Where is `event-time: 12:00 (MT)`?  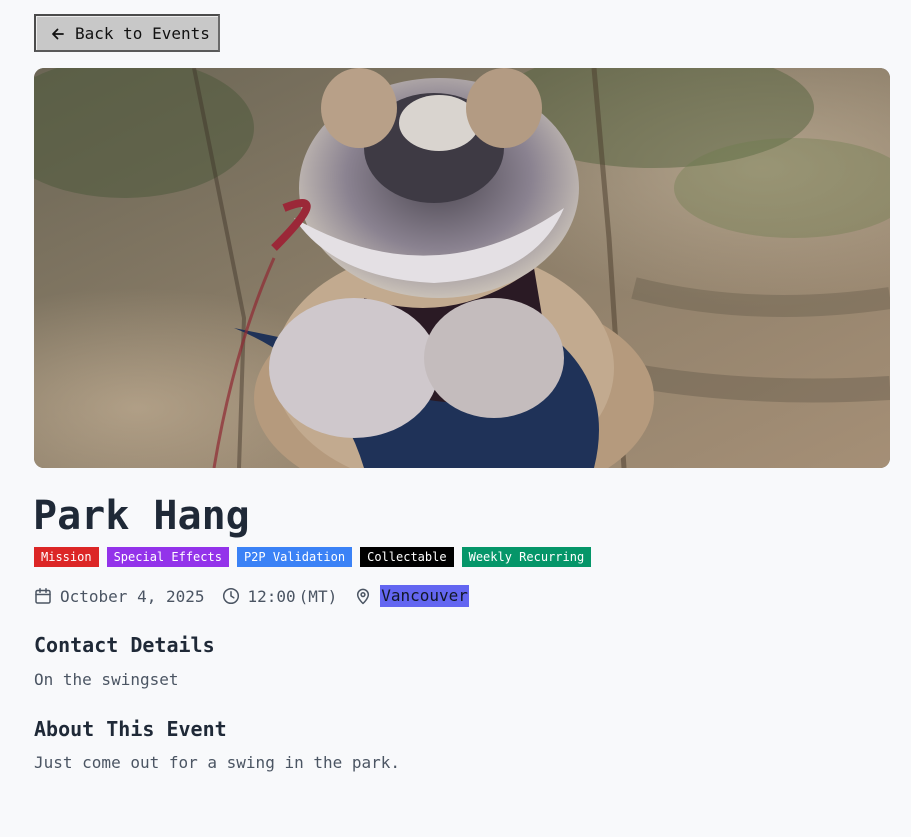
event-time: 12:00 (MT) is located at coordinates (280, 596).